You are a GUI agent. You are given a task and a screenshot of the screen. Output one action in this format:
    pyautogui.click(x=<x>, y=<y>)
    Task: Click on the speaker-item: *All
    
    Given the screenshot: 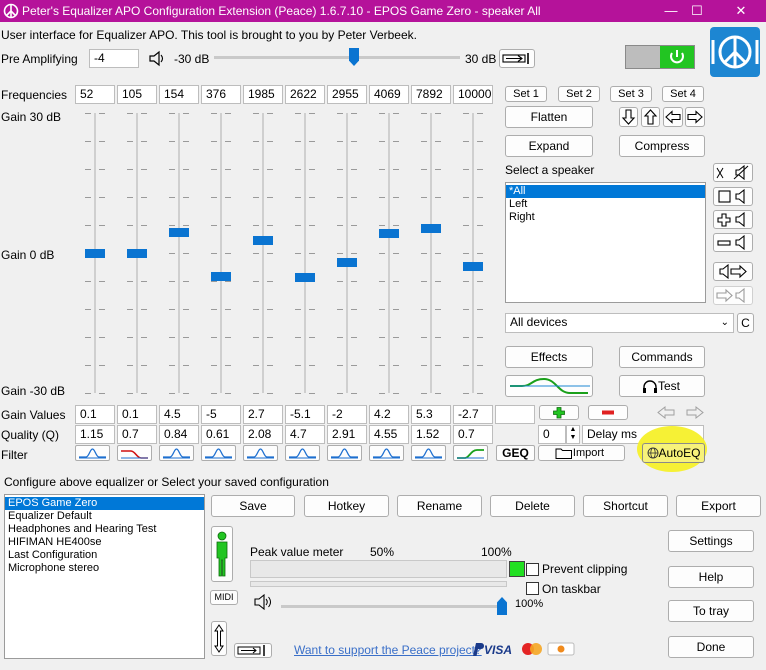 What is the action you would take?
    pyautogui.click(x=605, y=191)
    